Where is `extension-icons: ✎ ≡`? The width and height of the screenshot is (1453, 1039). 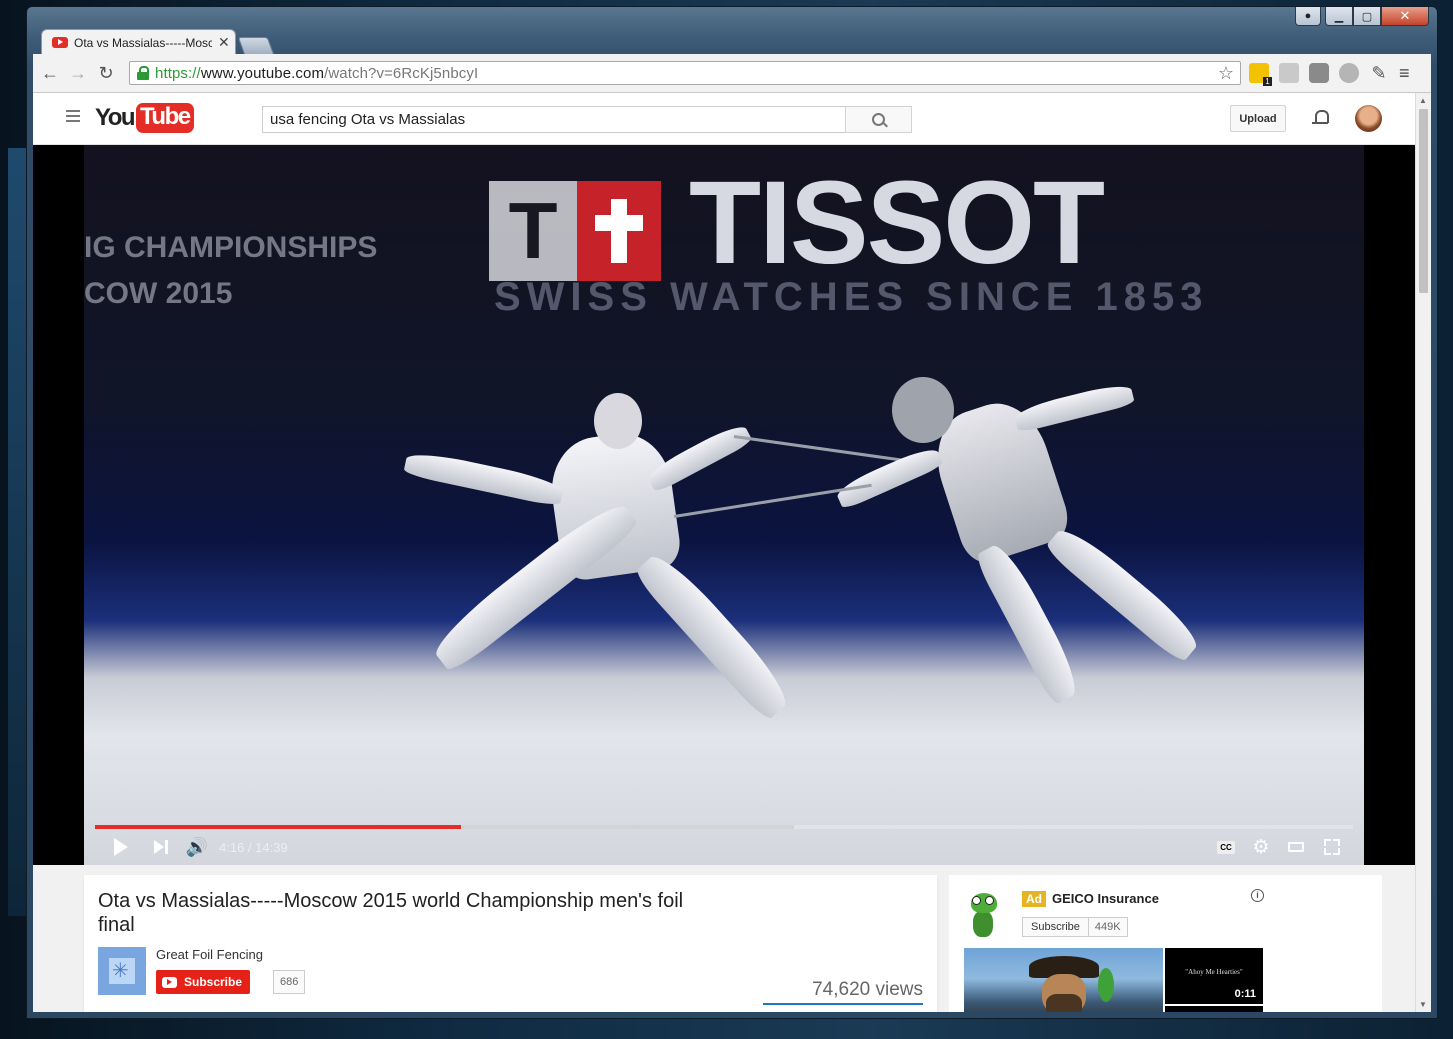 extension-icons: ✎ ≡ is located at coordinates (1329, 74).